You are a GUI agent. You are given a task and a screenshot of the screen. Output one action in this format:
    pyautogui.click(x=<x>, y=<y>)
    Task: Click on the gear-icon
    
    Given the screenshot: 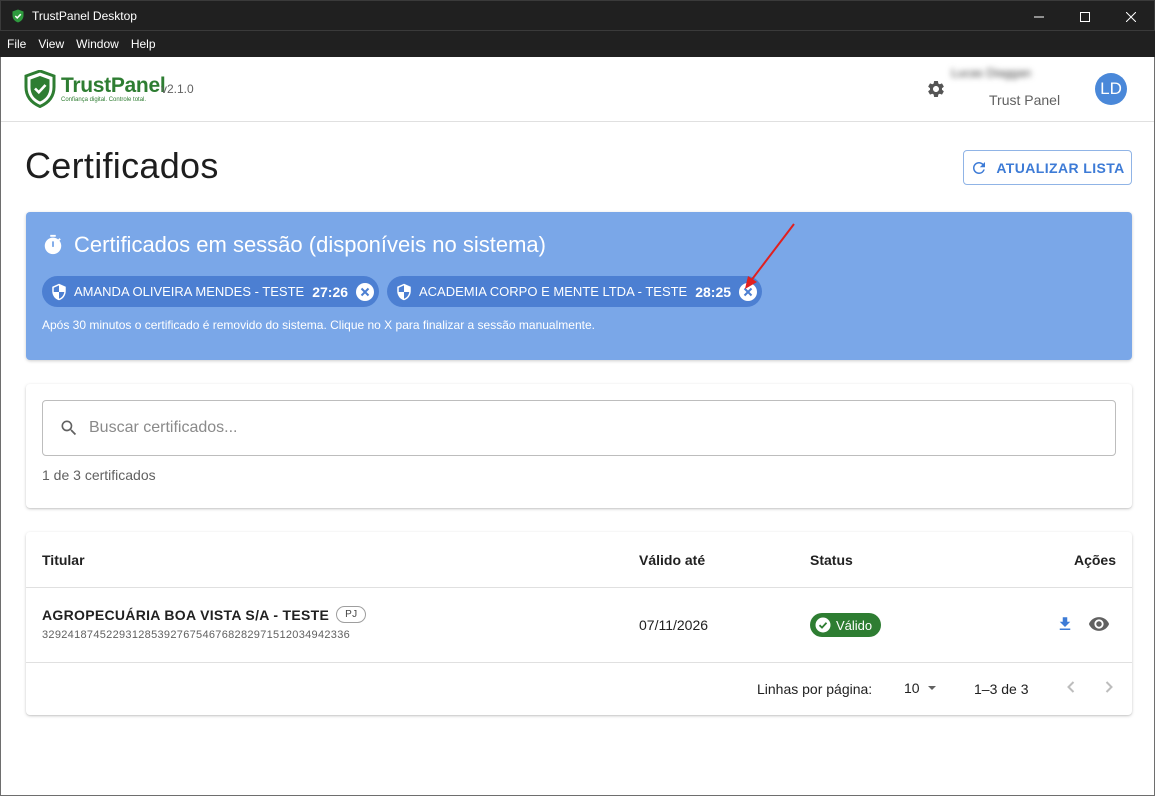 What is the action you would take?
    pyautogui.click(x=936, y=89)
    